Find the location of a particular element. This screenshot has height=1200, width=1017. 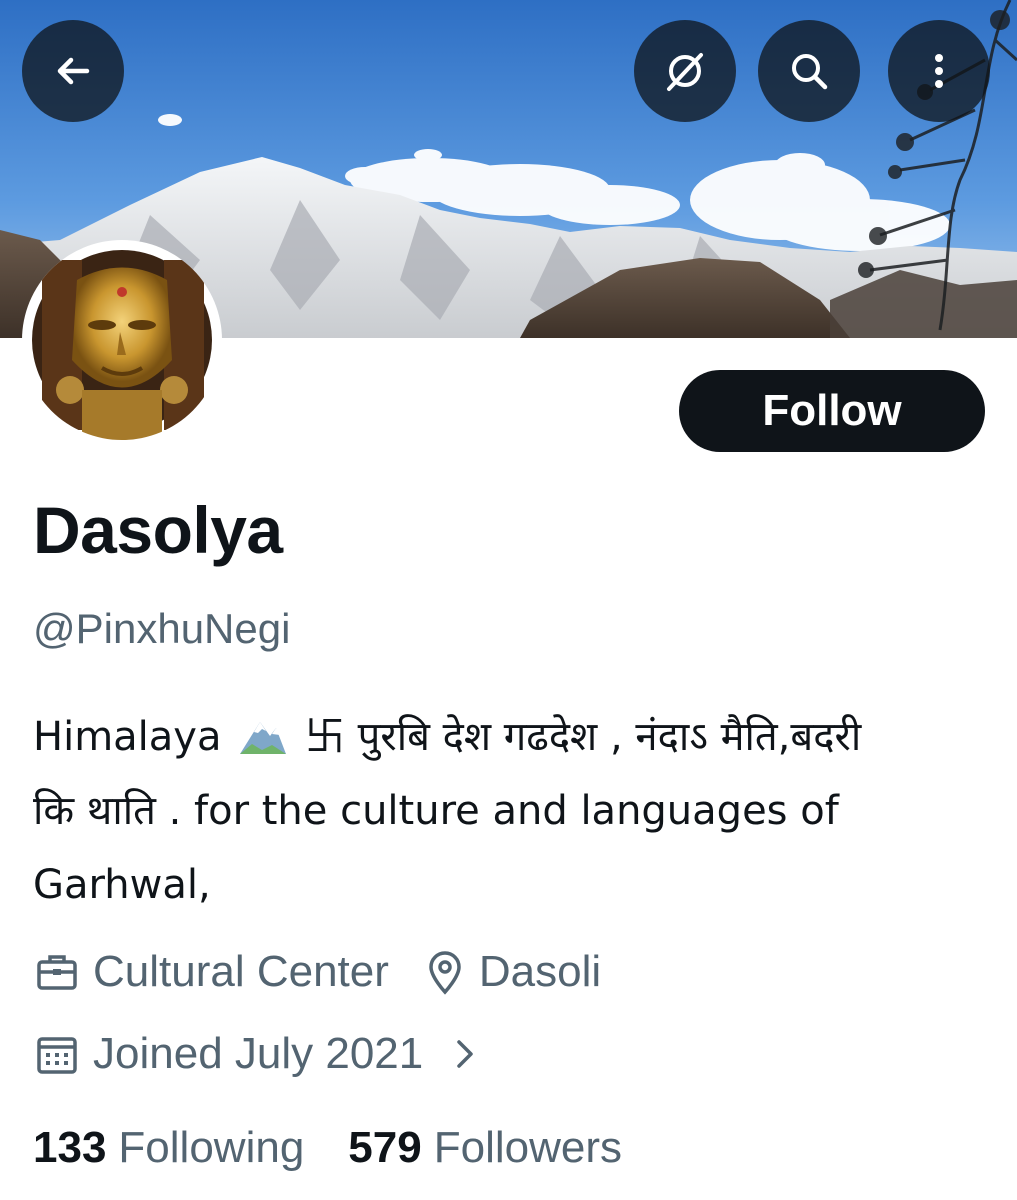

following-link: 133 Following is located at coordinates (168, 1148).